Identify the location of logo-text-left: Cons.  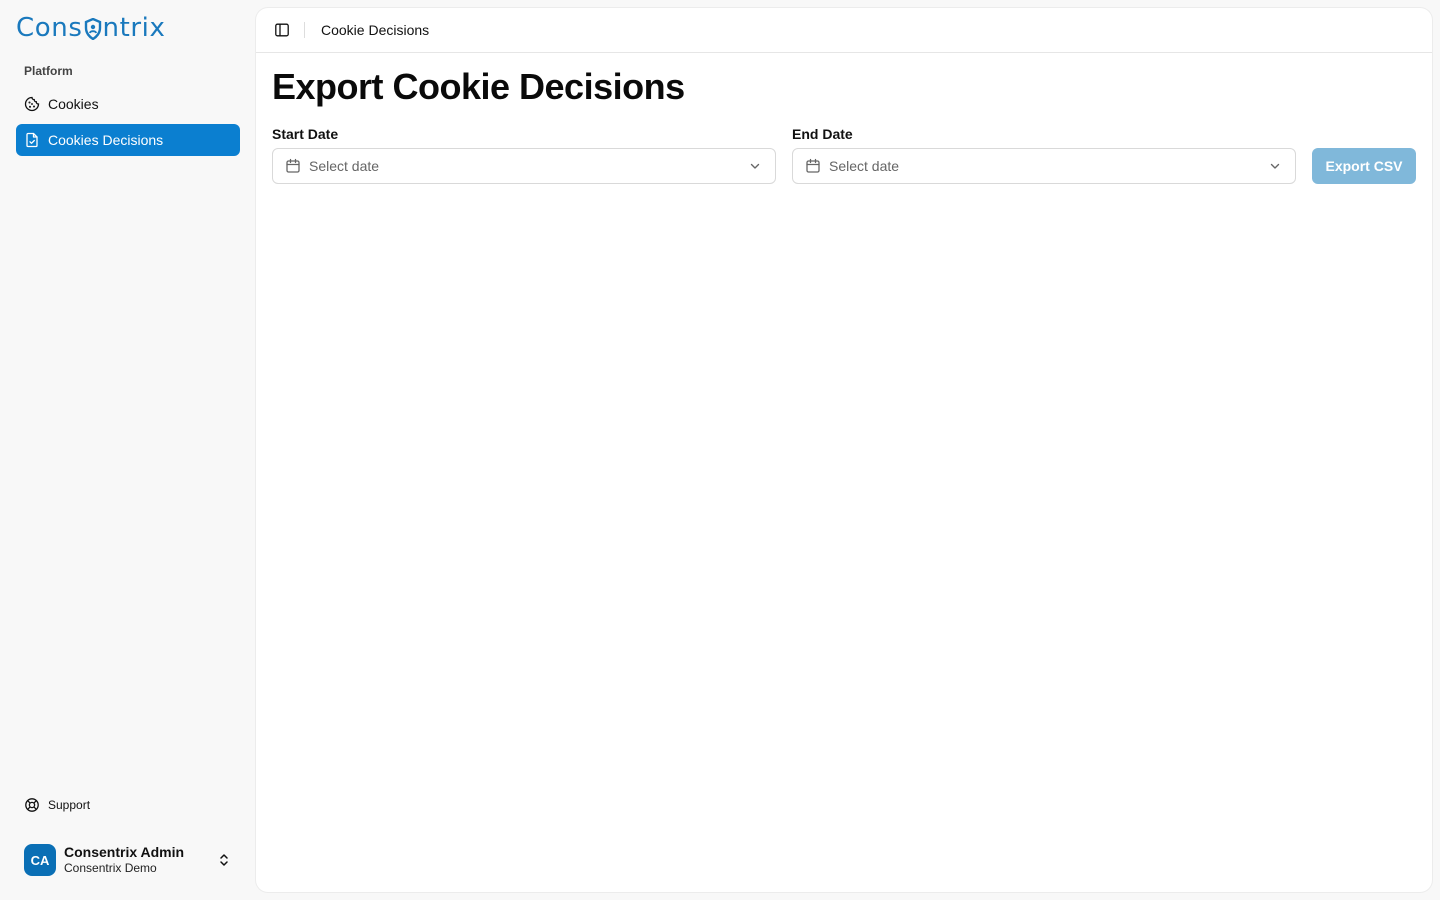
(49, 28).